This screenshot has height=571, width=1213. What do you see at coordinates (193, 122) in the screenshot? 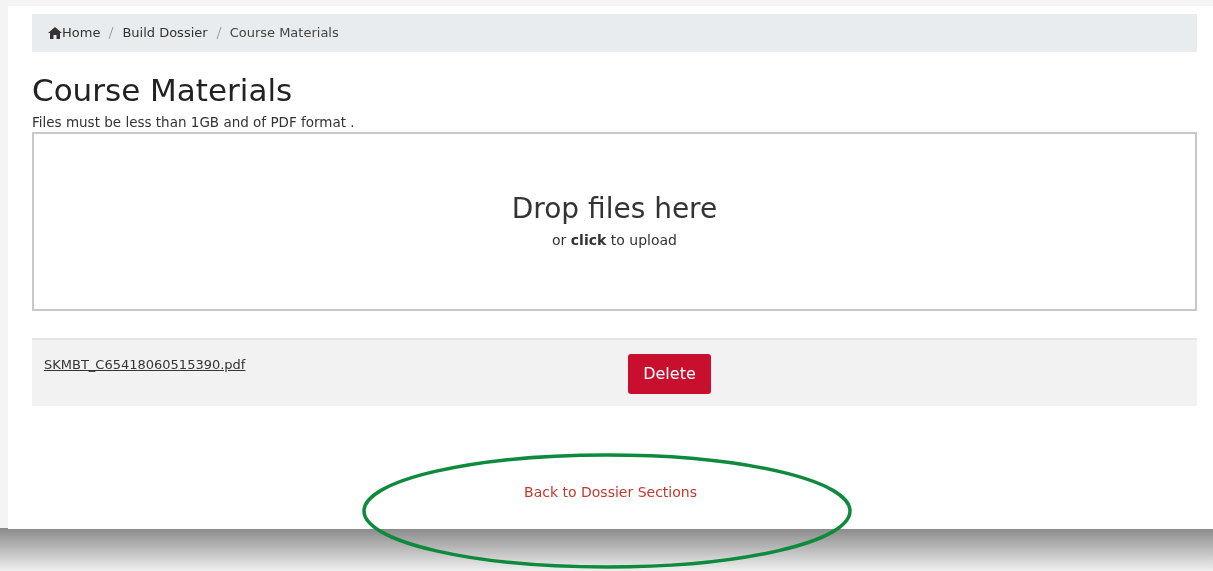
I see `file-requirements-text: Files must be less than 1GB and of PDF format .` at bounding box center [193, 122].